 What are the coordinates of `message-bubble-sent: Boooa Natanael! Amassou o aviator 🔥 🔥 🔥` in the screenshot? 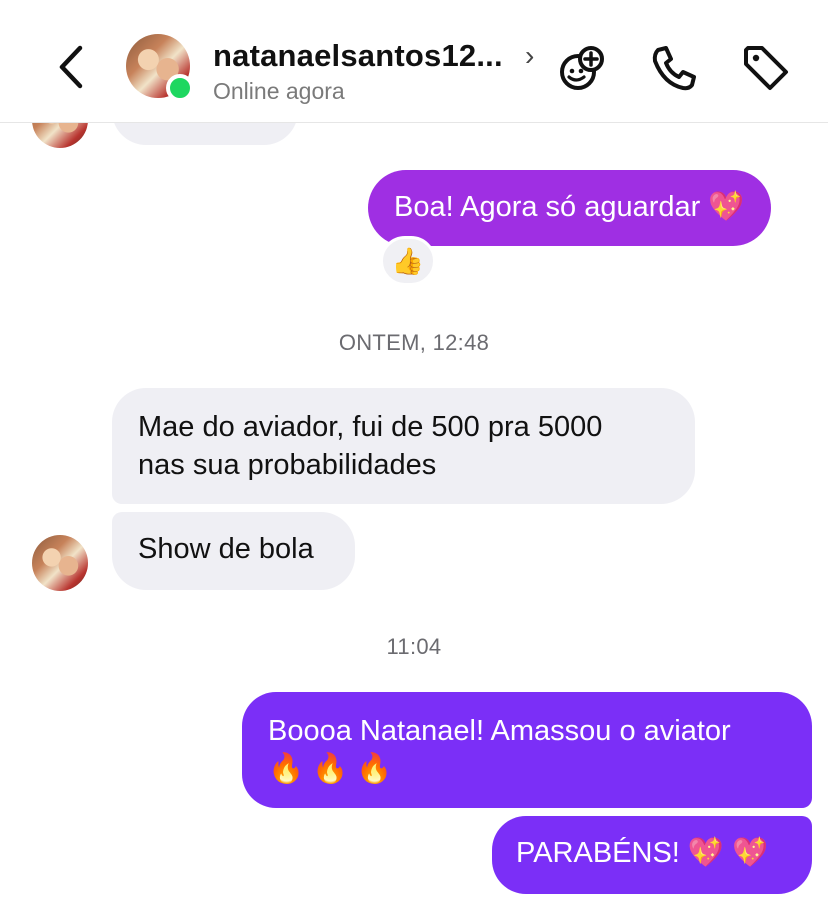 It's located at (527, 750).